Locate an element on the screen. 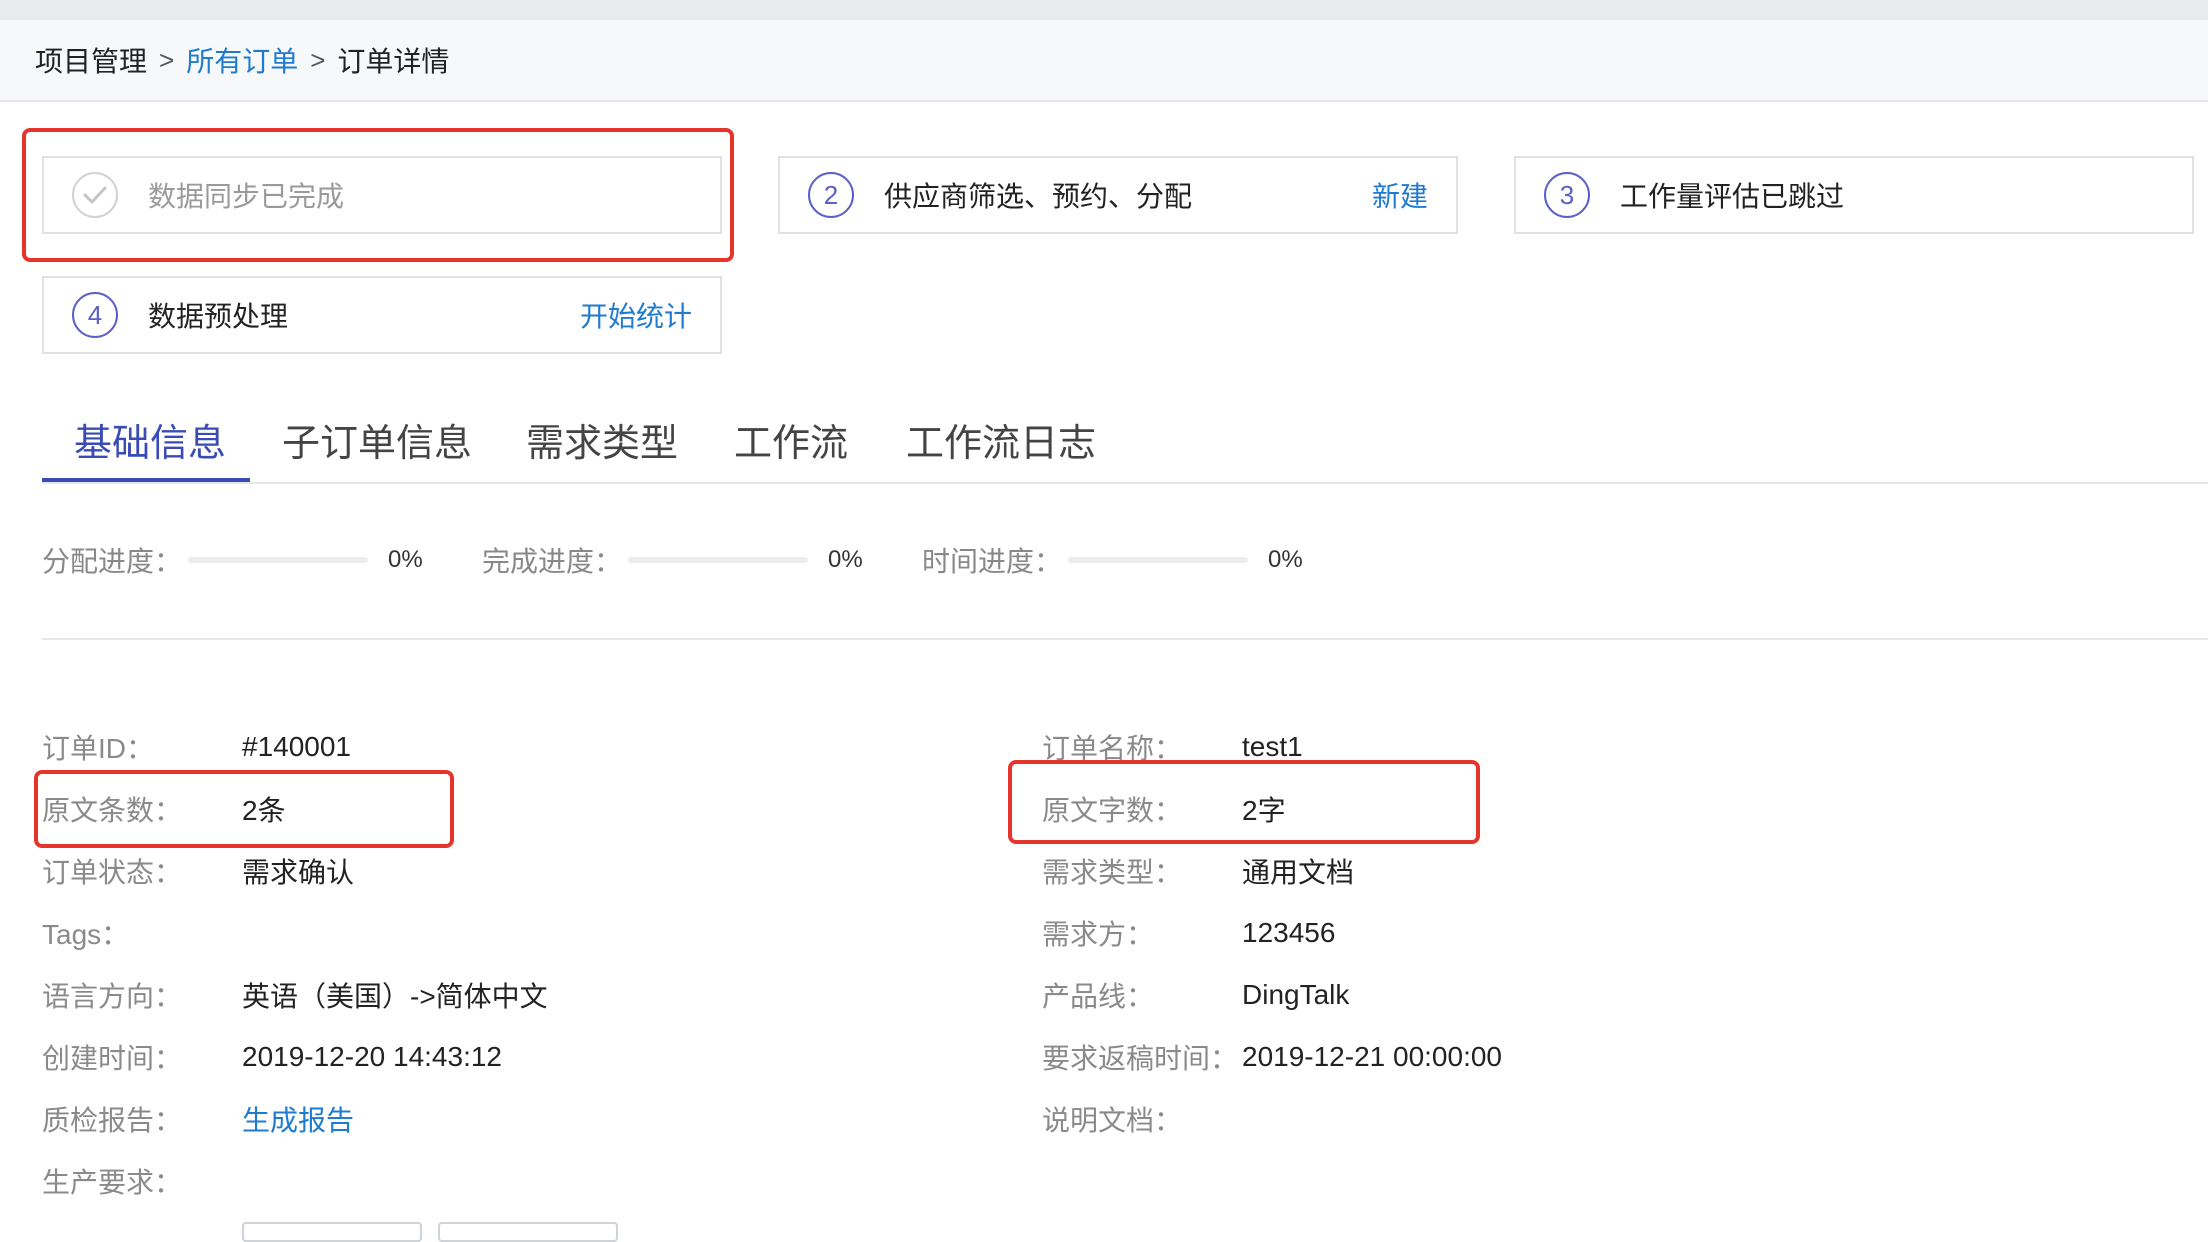 This screenshot has height=1242, width=2208. time-progress: 时间进度： 0% is located at coordinates (1112, 560).